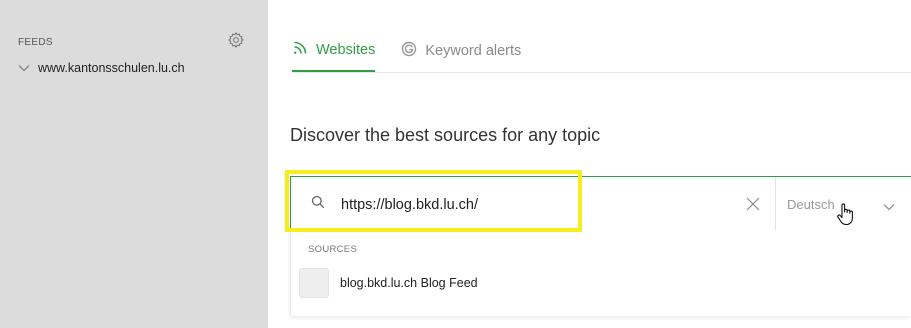  What do you see at coordinates (445, 135) in the screenshot?
I see `page-heading: Discover the best sources for any topic` at bounding box center [445, 135].